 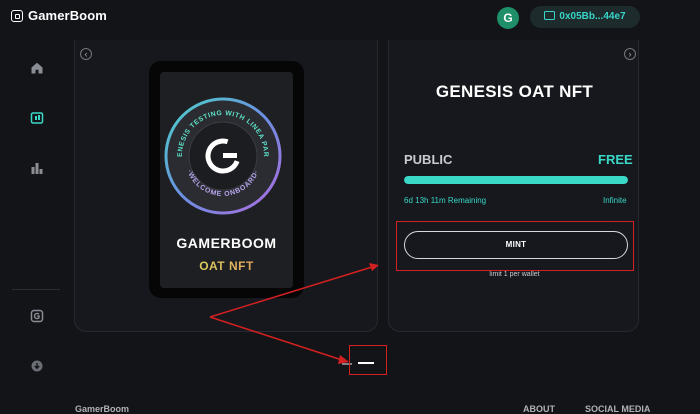 What do you see at coordinates (368, 360) in the screenshot?
I see `annotation-box-dots` at bounding box center [368, 360].